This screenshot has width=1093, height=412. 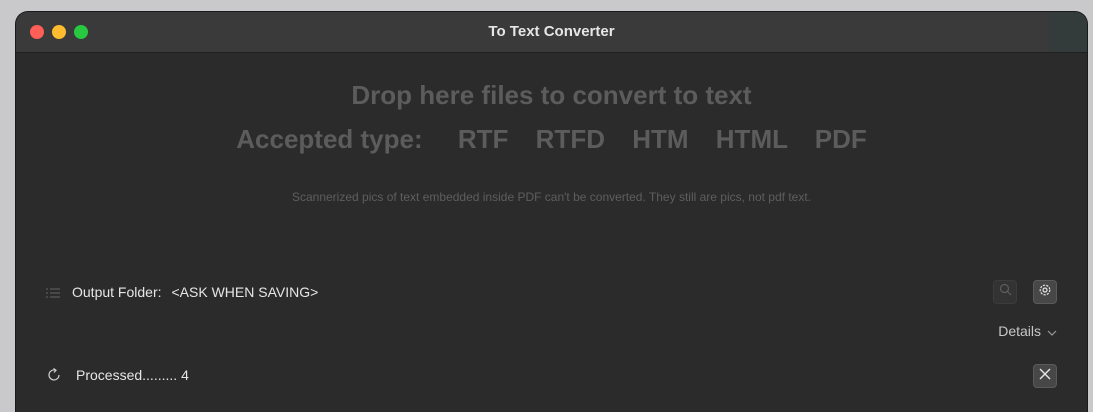 I want to click on details-toggle: Details, so click(x=1027, y=331).